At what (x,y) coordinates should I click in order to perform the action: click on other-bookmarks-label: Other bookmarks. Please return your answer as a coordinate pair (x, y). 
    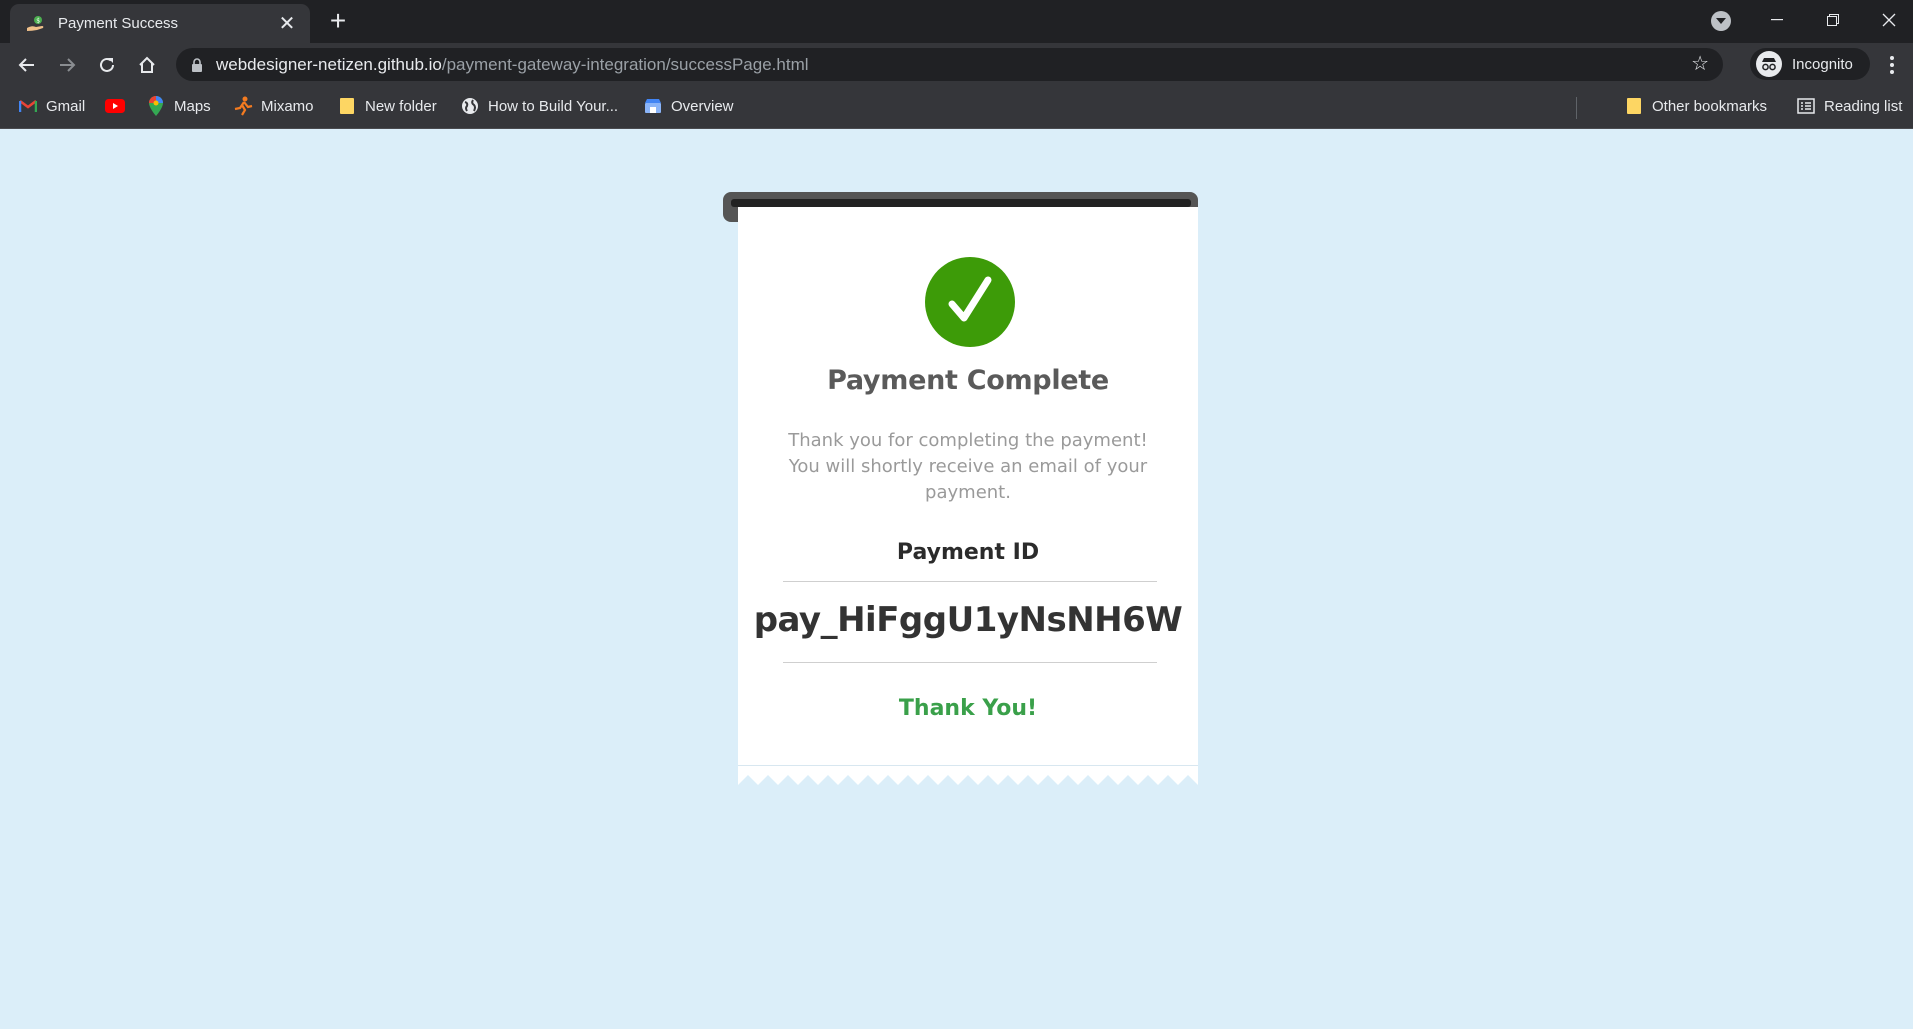
    Looking at the image, I should click on (1710, 106).